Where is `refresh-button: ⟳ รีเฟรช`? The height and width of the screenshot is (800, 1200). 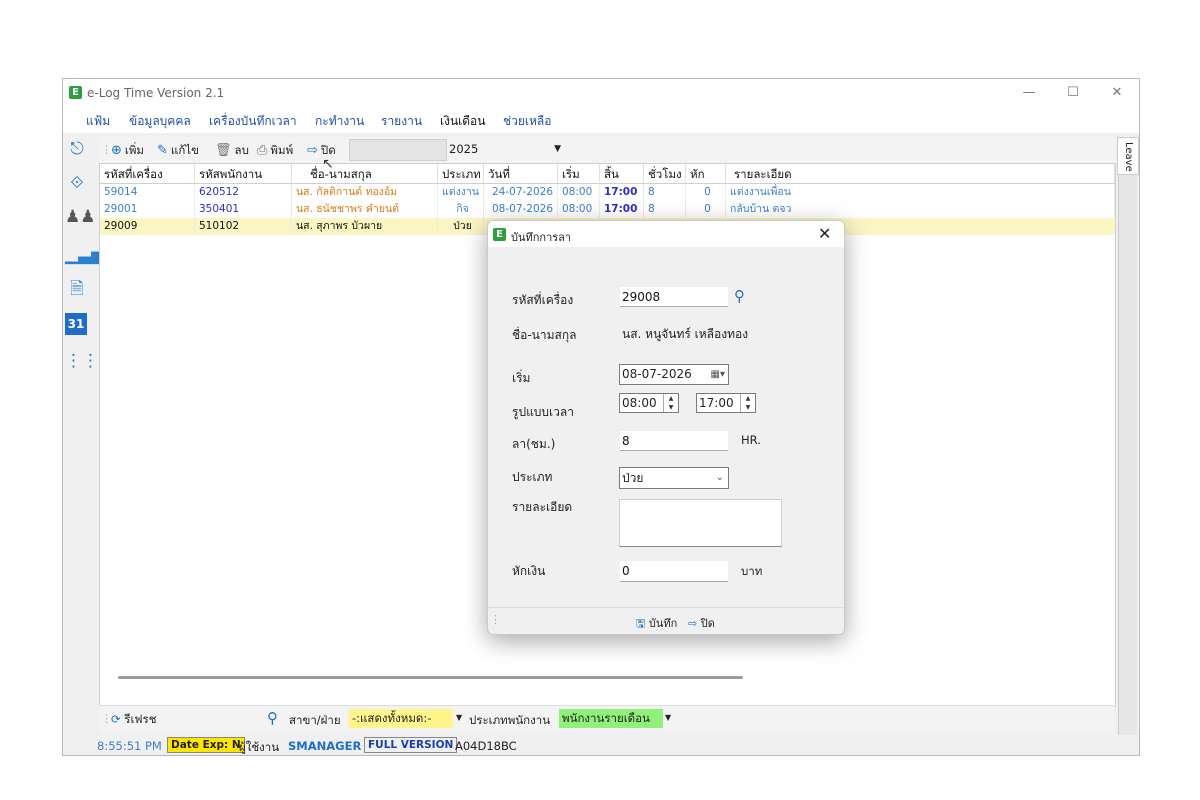
refresh-button: ⟳ รีเฟรช is located at coordinates (134, 720).